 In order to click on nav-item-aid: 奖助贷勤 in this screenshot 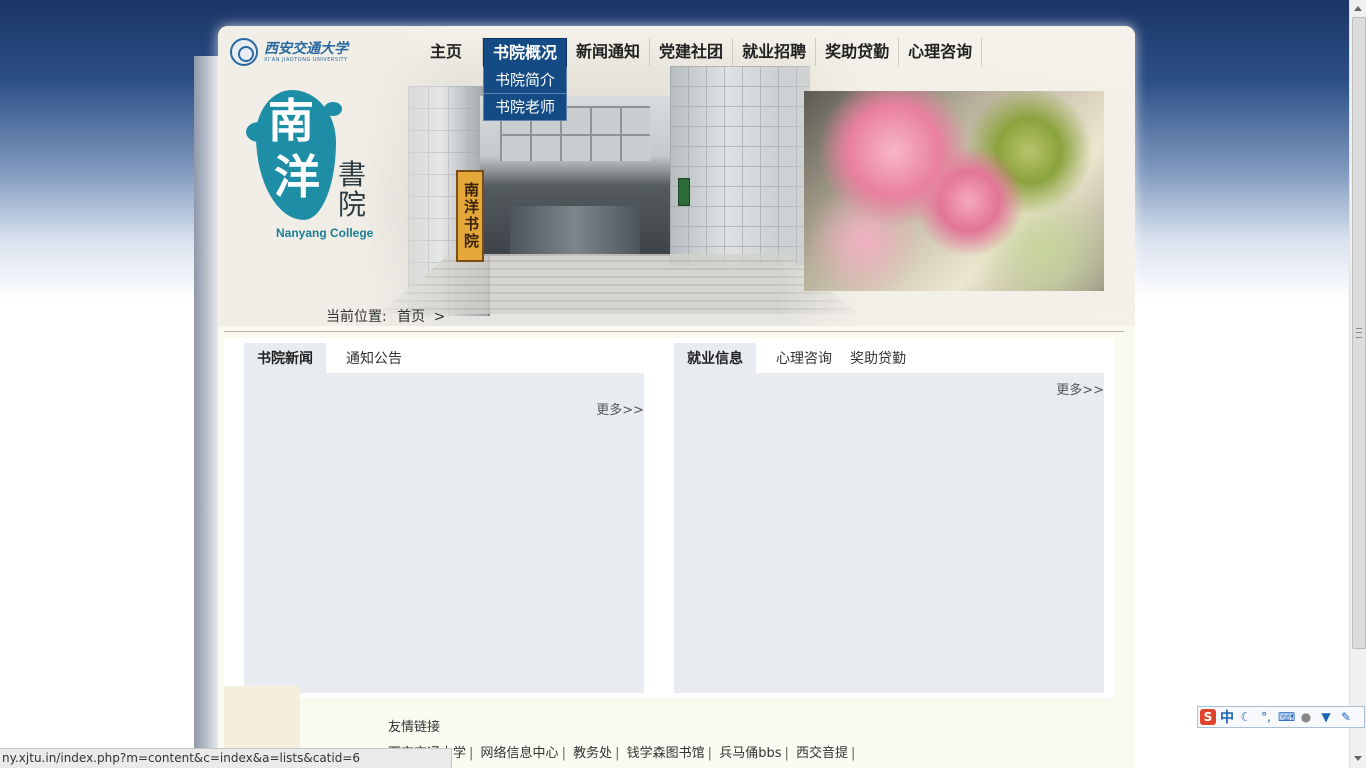, I will do `click(858, 52)`.